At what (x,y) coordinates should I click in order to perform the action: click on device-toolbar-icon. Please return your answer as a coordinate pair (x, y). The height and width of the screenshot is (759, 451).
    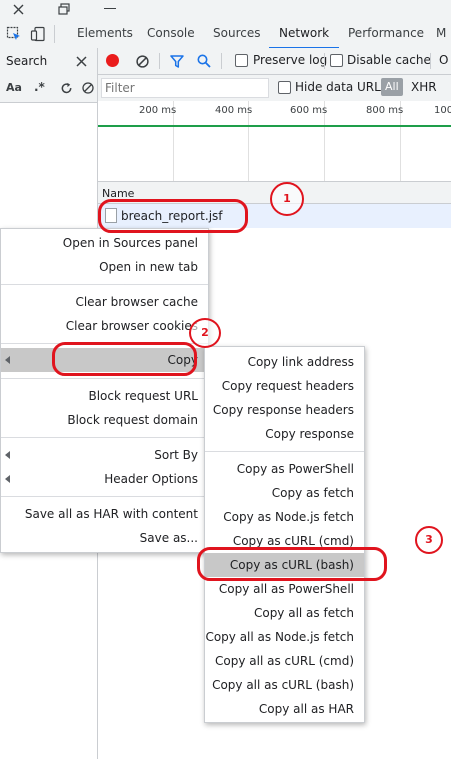
    Looking at the image, I should click on (38, 34).